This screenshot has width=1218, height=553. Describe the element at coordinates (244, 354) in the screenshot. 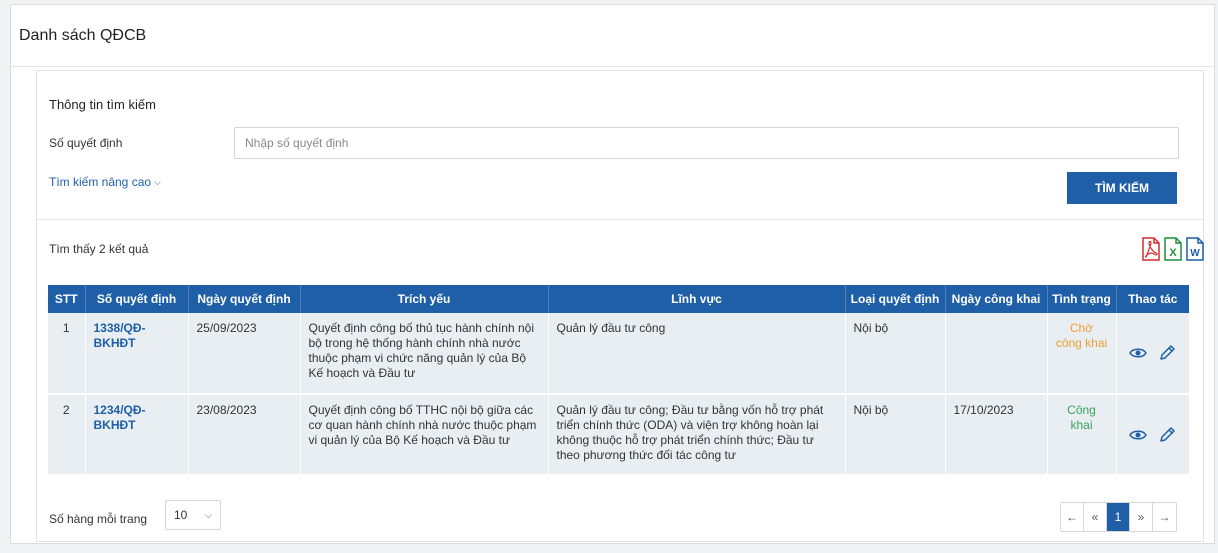

I see `row-decision-date: 25/09/2023` at that location.